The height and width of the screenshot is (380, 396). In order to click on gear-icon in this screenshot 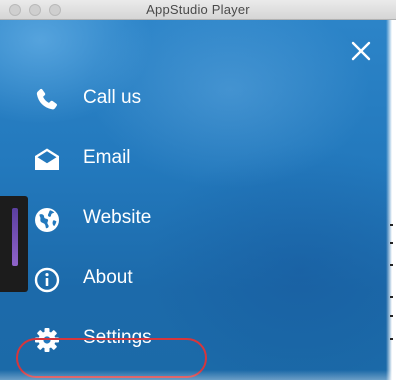, I will do `click(47, 340)`.